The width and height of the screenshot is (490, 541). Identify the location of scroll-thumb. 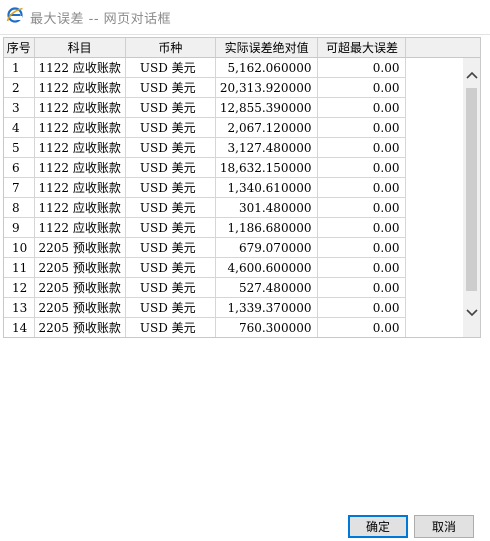
(471, 189).